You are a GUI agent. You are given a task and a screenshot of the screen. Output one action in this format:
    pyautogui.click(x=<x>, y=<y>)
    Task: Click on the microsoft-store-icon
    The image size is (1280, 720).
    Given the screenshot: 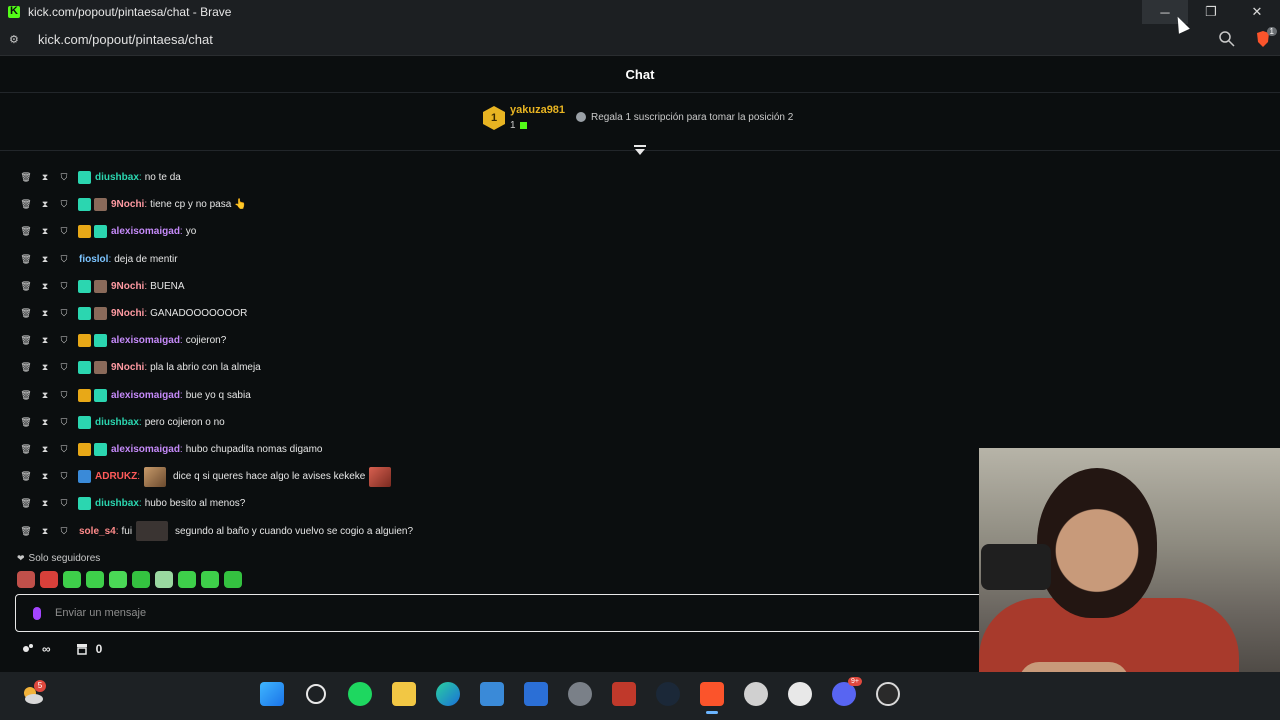 What is the action you would take?
    pyautogui.click(x=492, y=694)
    